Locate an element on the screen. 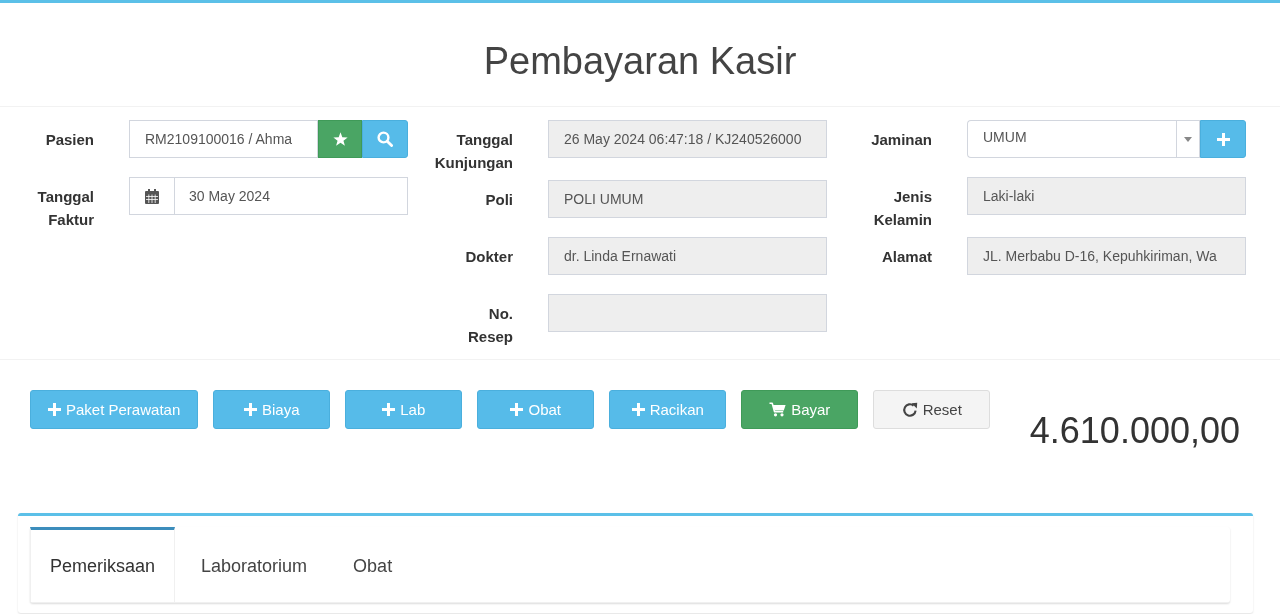 Image resolution: width=1280 pixels, height=614 pixels. search-icon is located at coordinates (385, 139).